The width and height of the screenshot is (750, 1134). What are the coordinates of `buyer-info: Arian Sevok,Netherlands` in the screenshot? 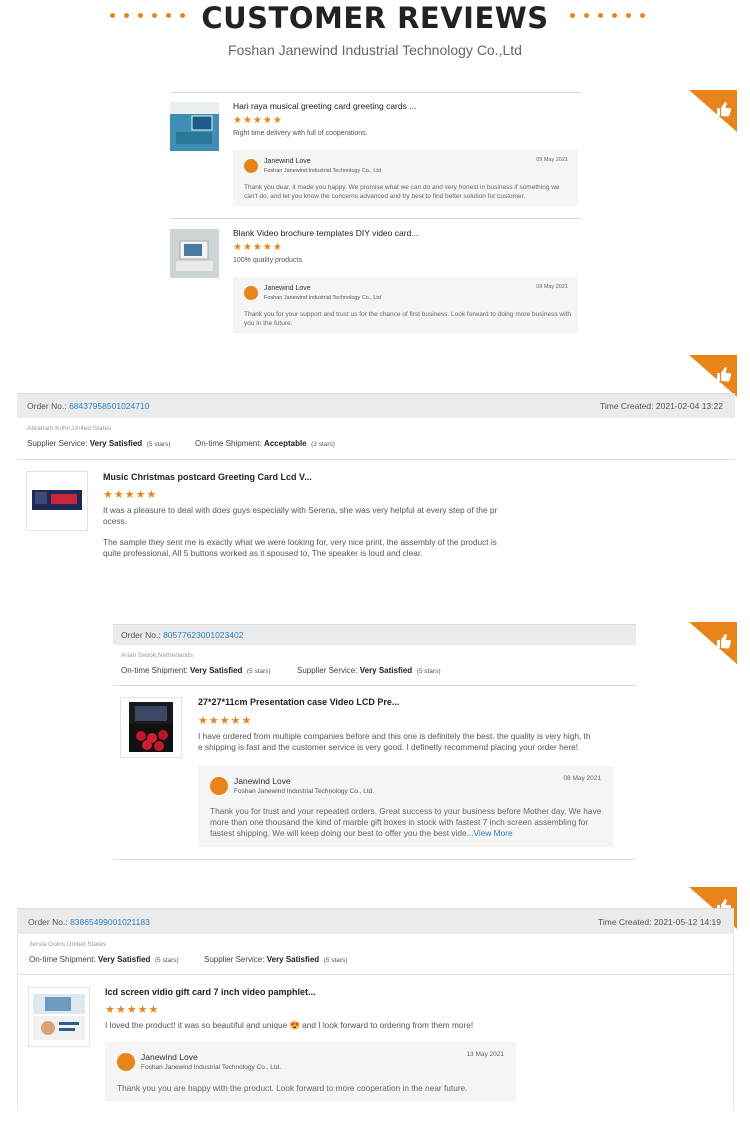 It's located at (157, 655).